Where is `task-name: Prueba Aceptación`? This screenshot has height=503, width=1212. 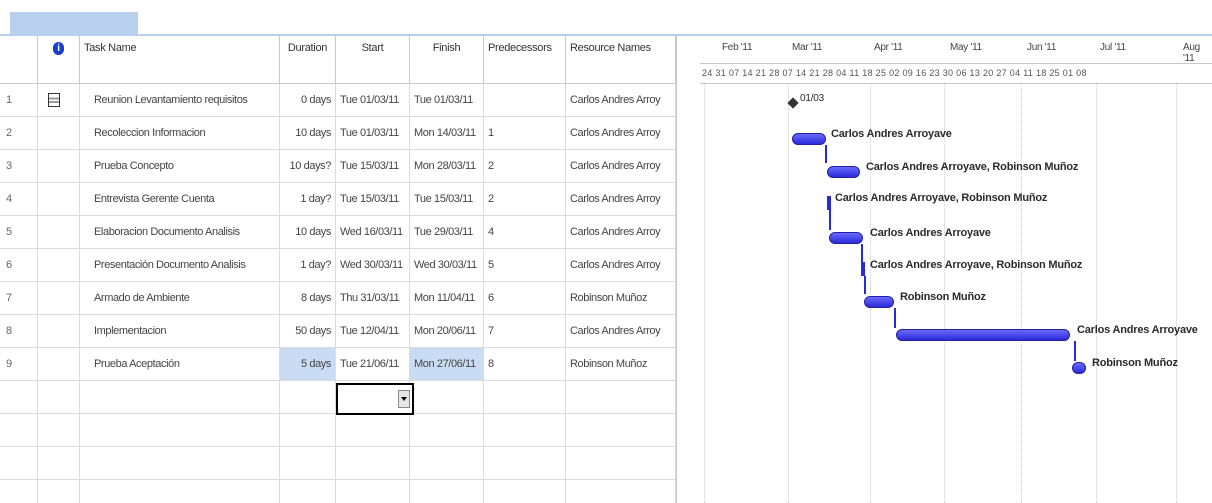
task-name: Prueba Aceptación is located at coordinates (180, 364).